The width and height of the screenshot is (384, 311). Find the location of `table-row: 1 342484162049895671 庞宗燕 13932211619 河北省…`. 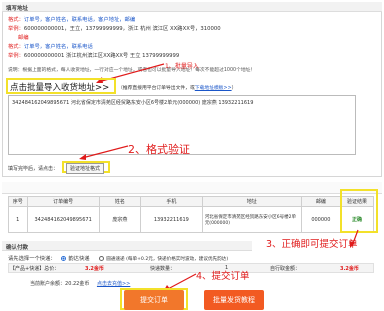

table-row: 1 342484162049895671 庞宗燕 13932211619 河北省… is located at coordinates (191, 219).